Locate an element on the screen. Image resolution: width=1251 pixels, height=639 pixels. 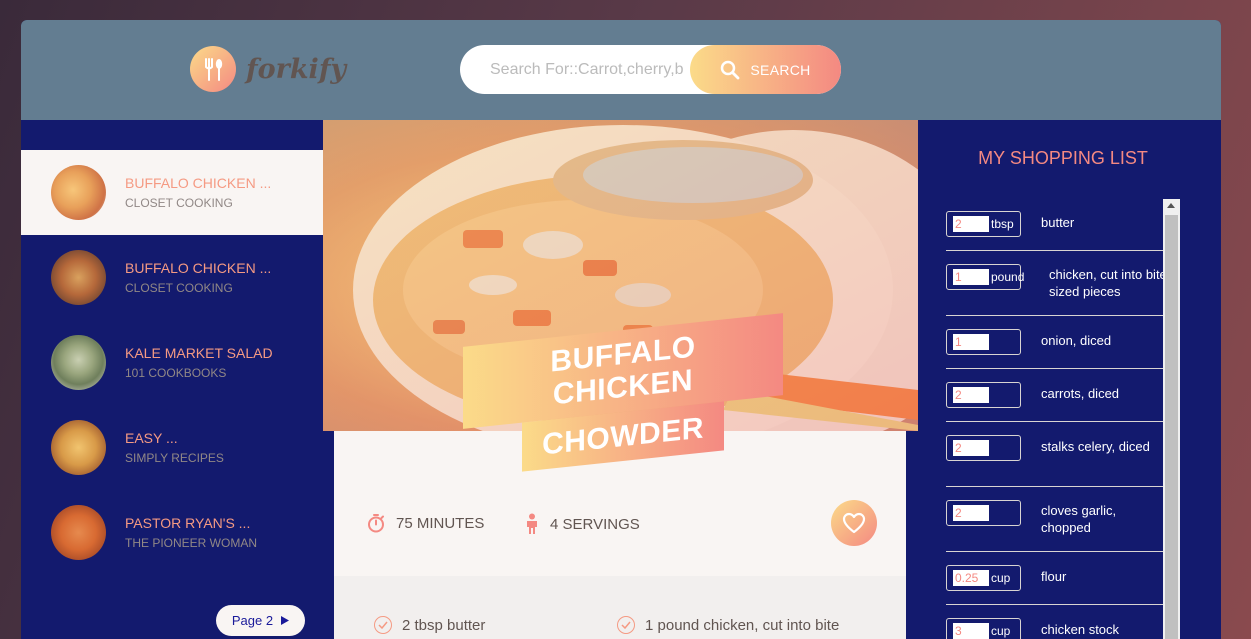
search-input is located at coordinates (580, 69).